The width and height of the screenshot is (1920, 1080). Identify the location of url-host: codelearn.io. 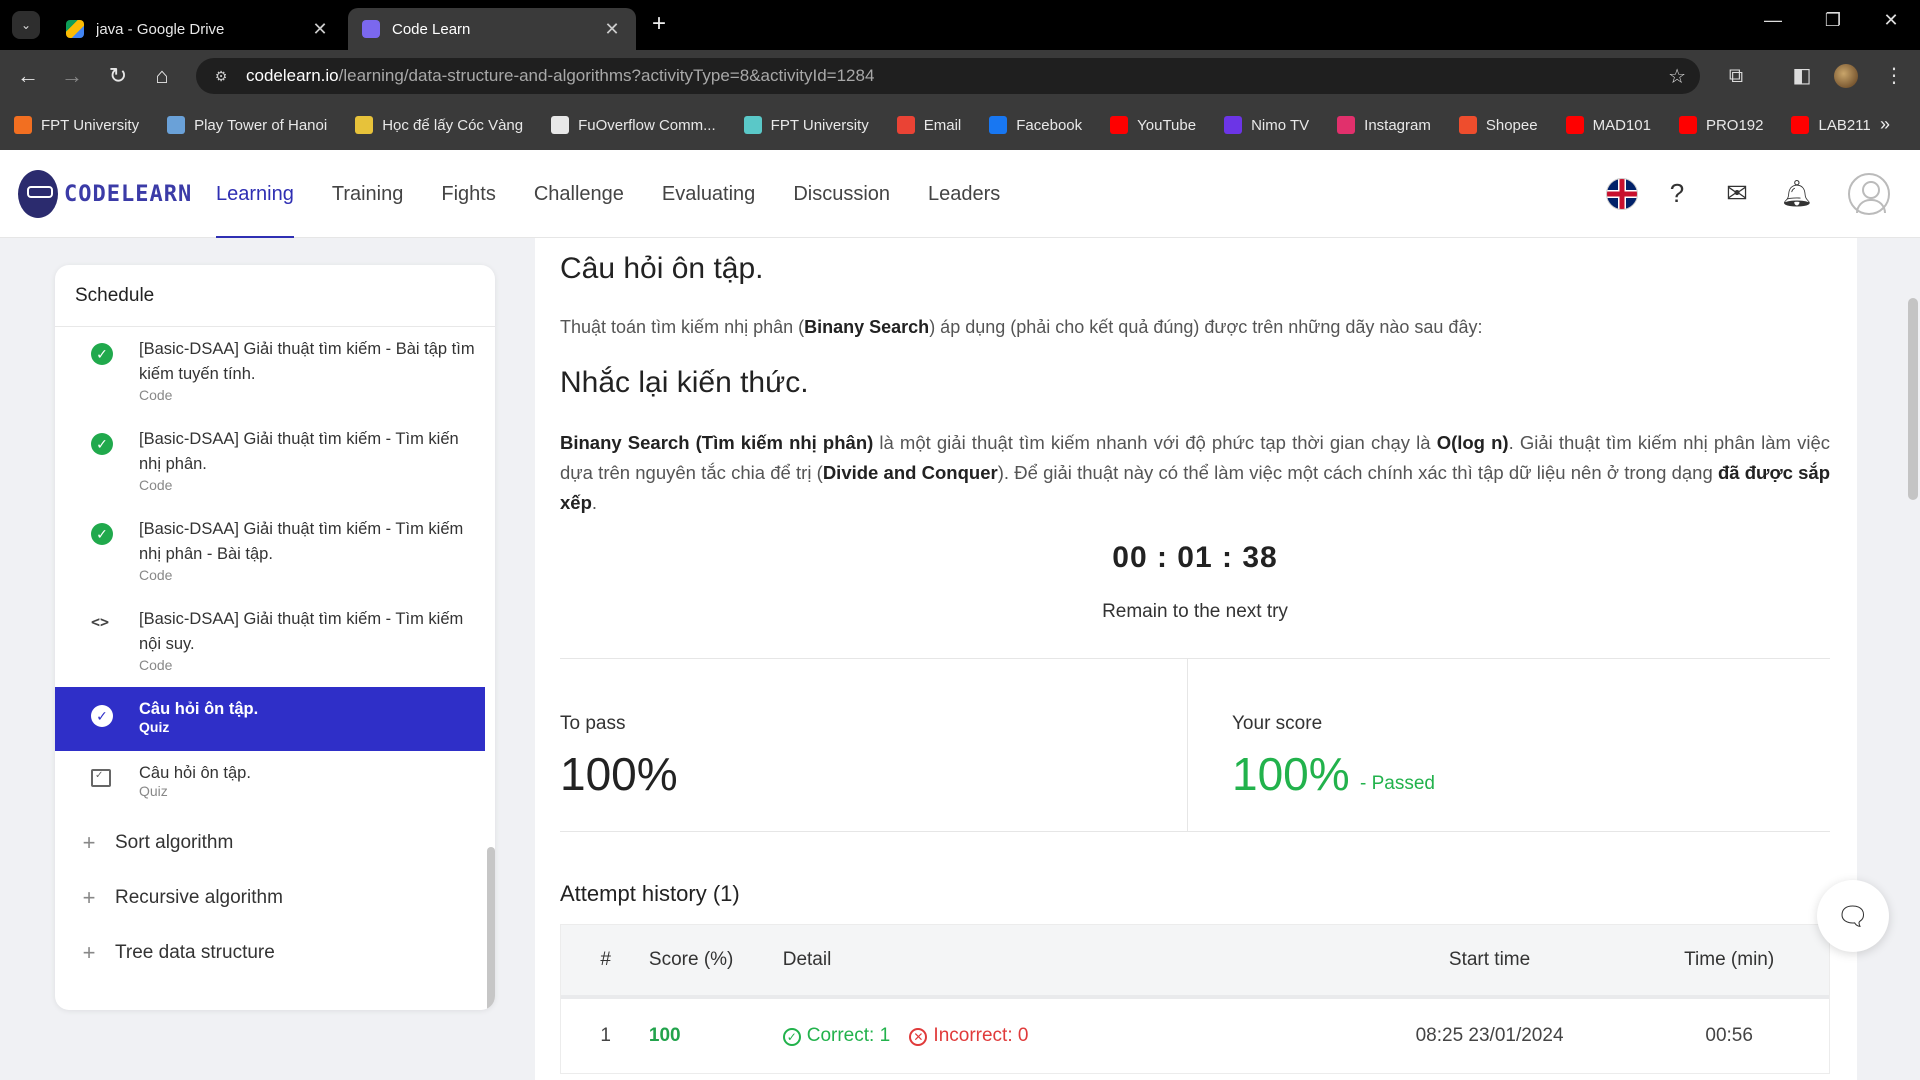
(292, 75).